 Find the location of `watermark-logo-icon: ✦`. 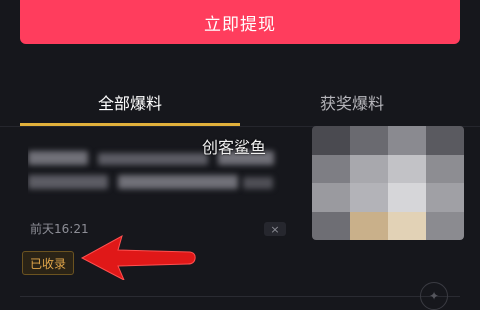

watermark-logo-icon: ✦ is located at coordinates (434, 296).